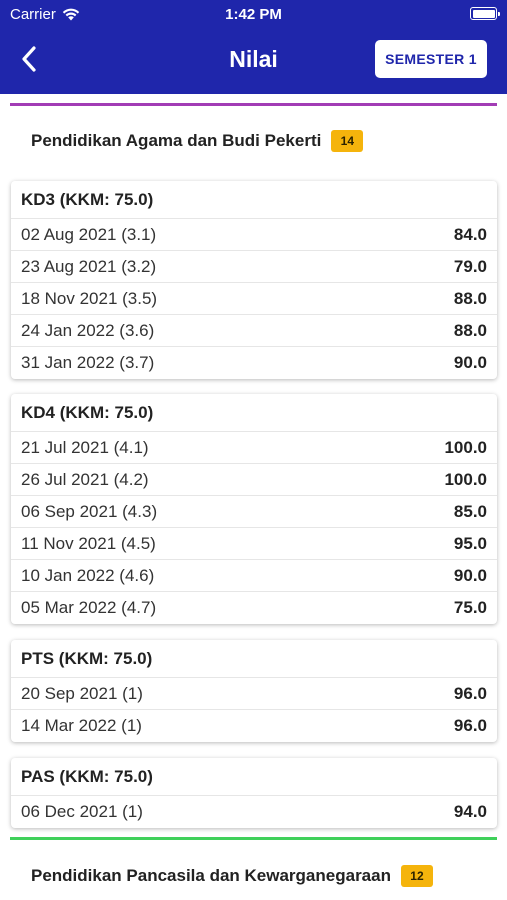  What do you see at coordinates (254, 544) in the screenshot?
I see `grade-row: 11 Nov 2021 (4.5) 95.0` at bounding box center [254, 544].